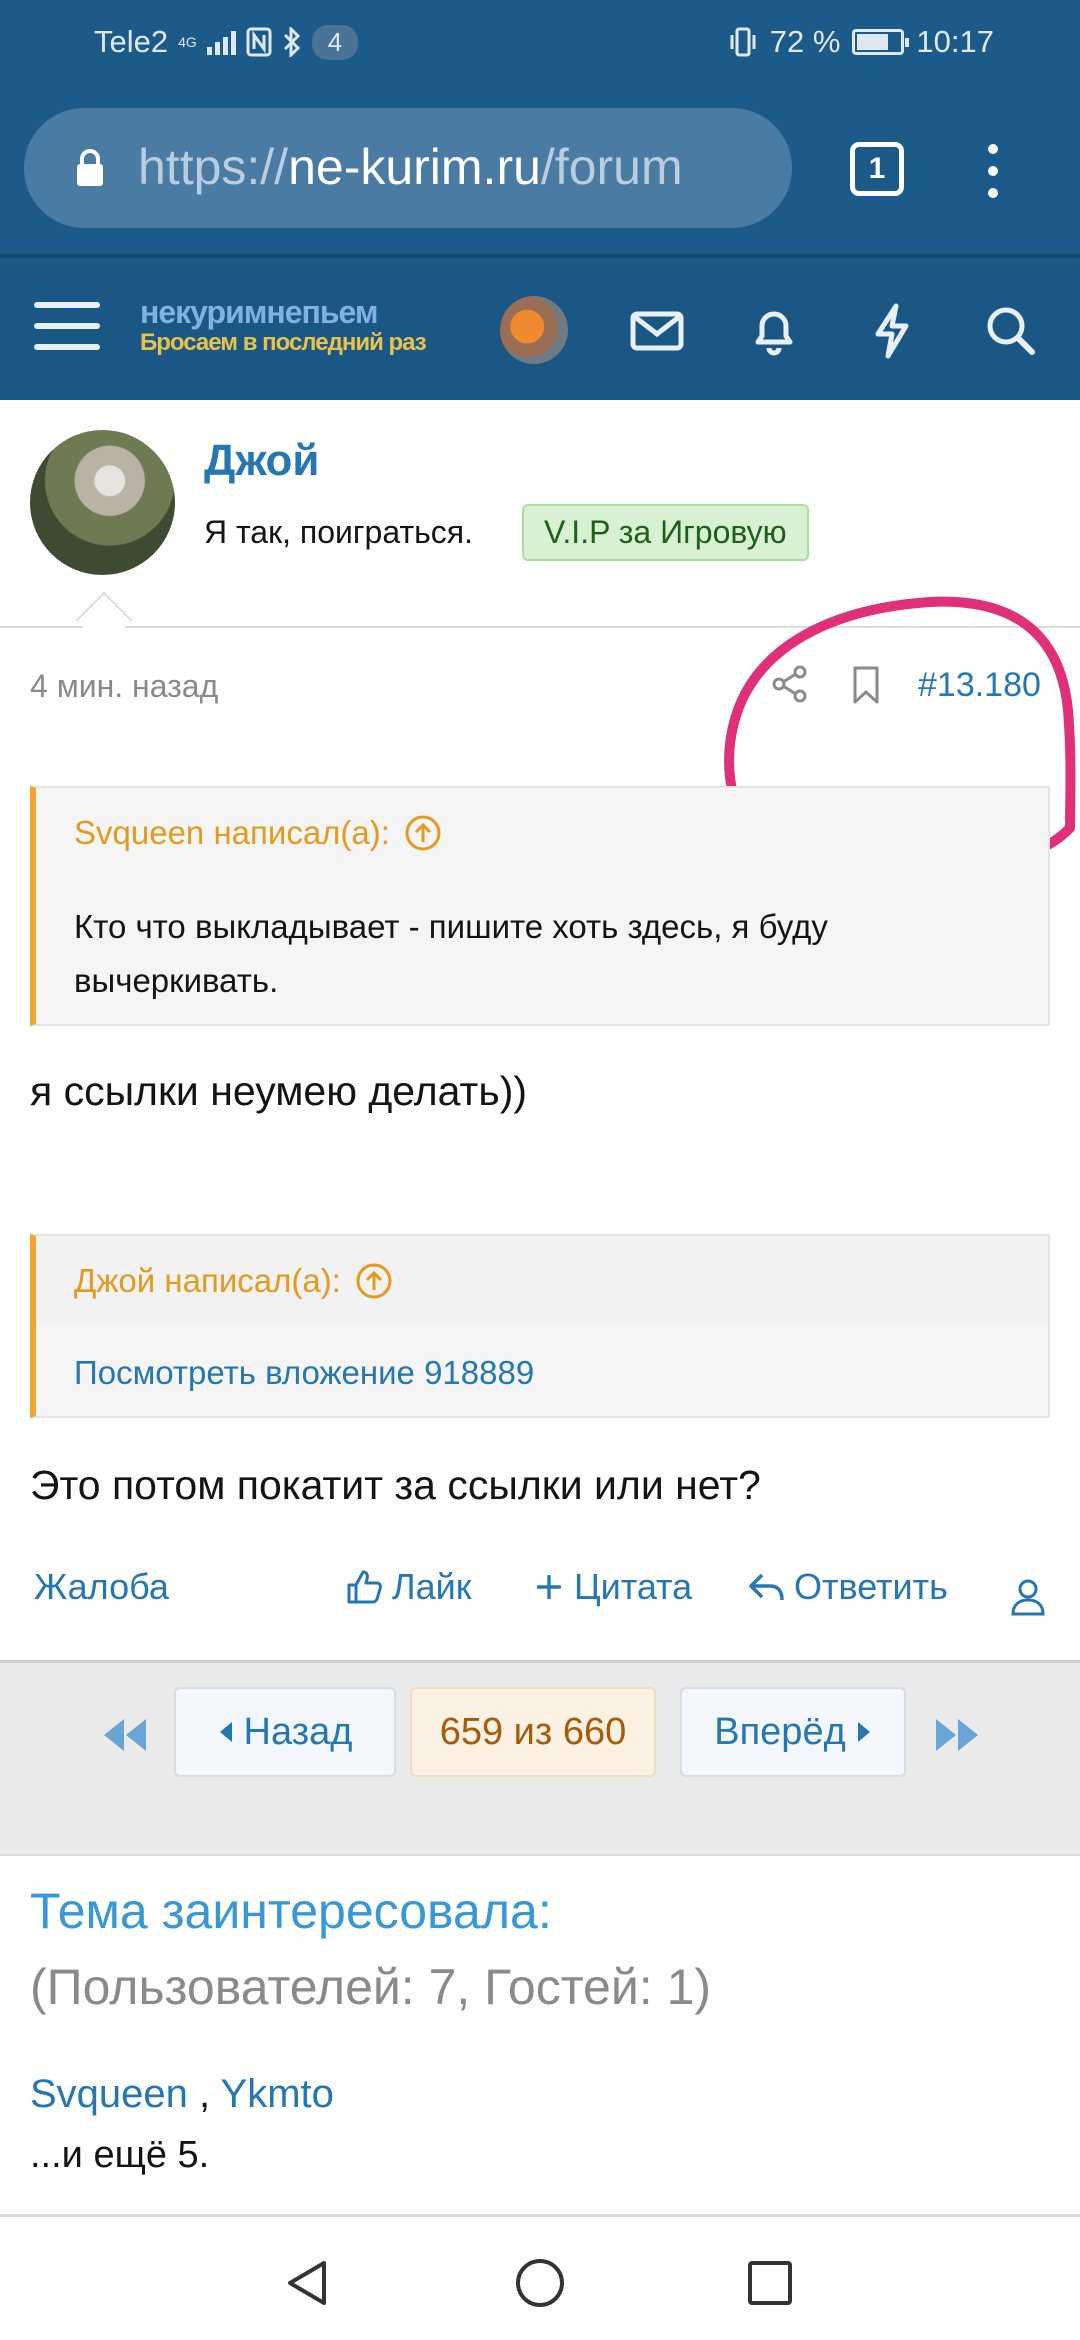 Image resolution: width=1080 pixels, height=2340 pixels. Describe the element at coordinates (277, 2094) in the screenshot. I see `viewer-link: Ykmto` at that location.